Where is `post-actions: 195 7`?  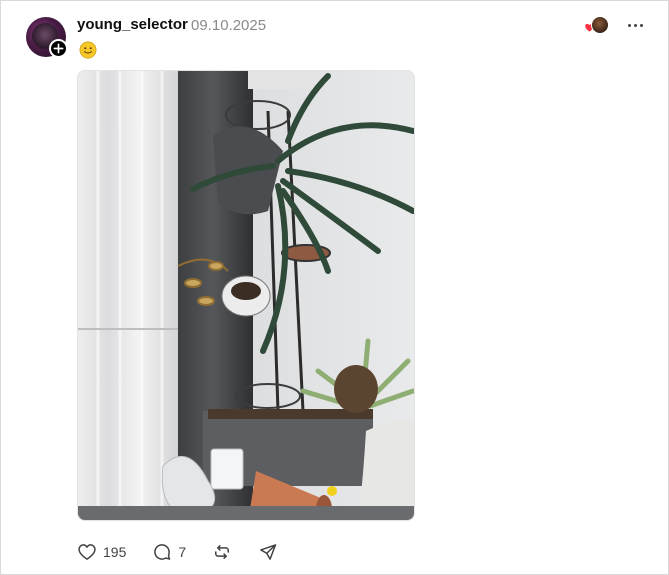 post-actions: 195 7 is located at coordinates (177, 552).